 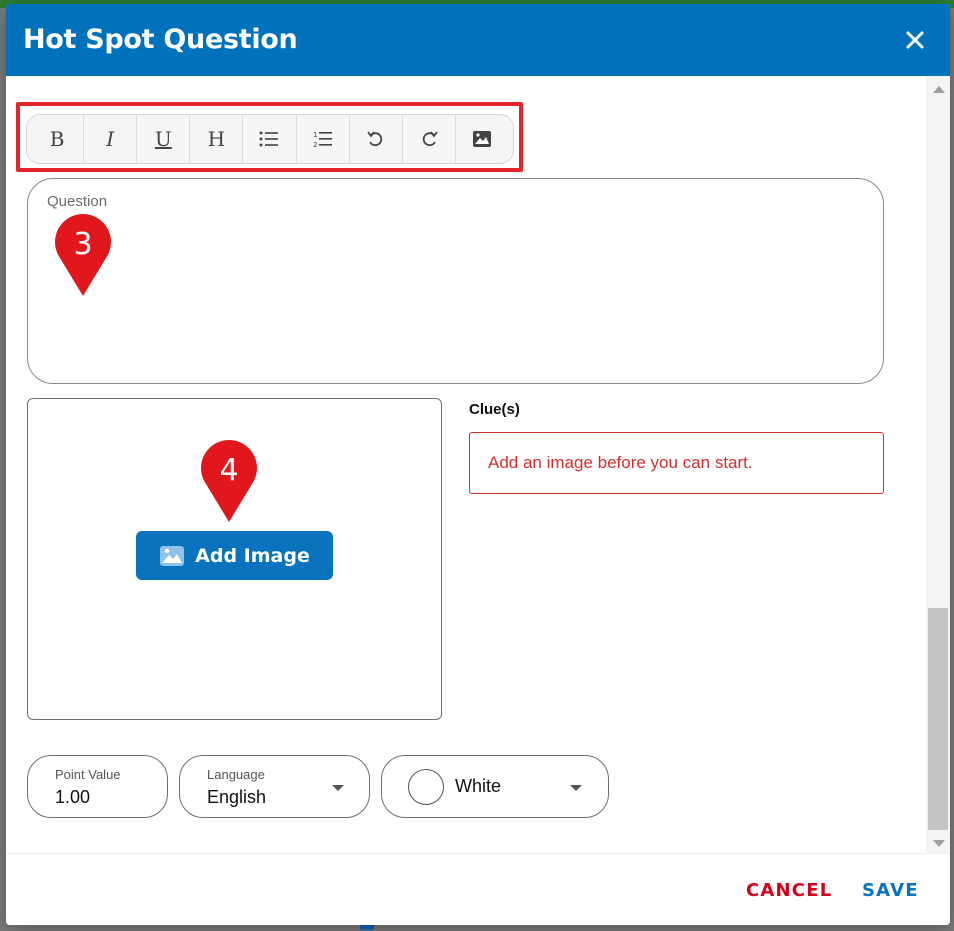 I want to click on rich-text-toolbar: B I U H 1 2, so click(x=270, y=139).